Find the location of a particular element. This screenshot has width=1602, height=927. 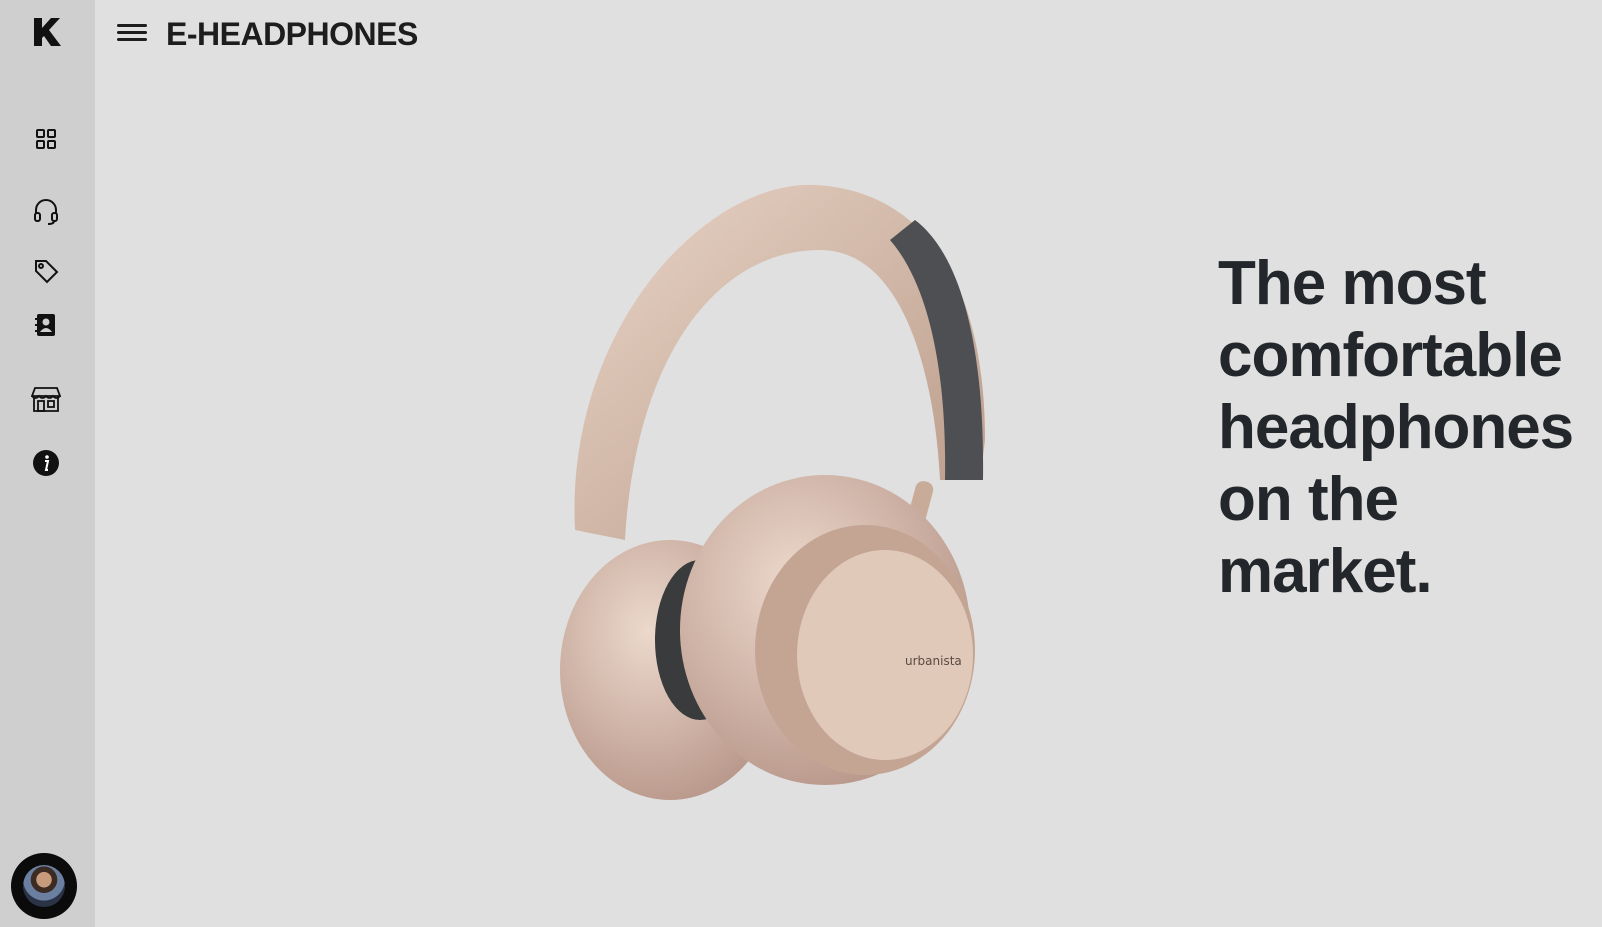

headphones-icon is located at coordinates (46, 211).